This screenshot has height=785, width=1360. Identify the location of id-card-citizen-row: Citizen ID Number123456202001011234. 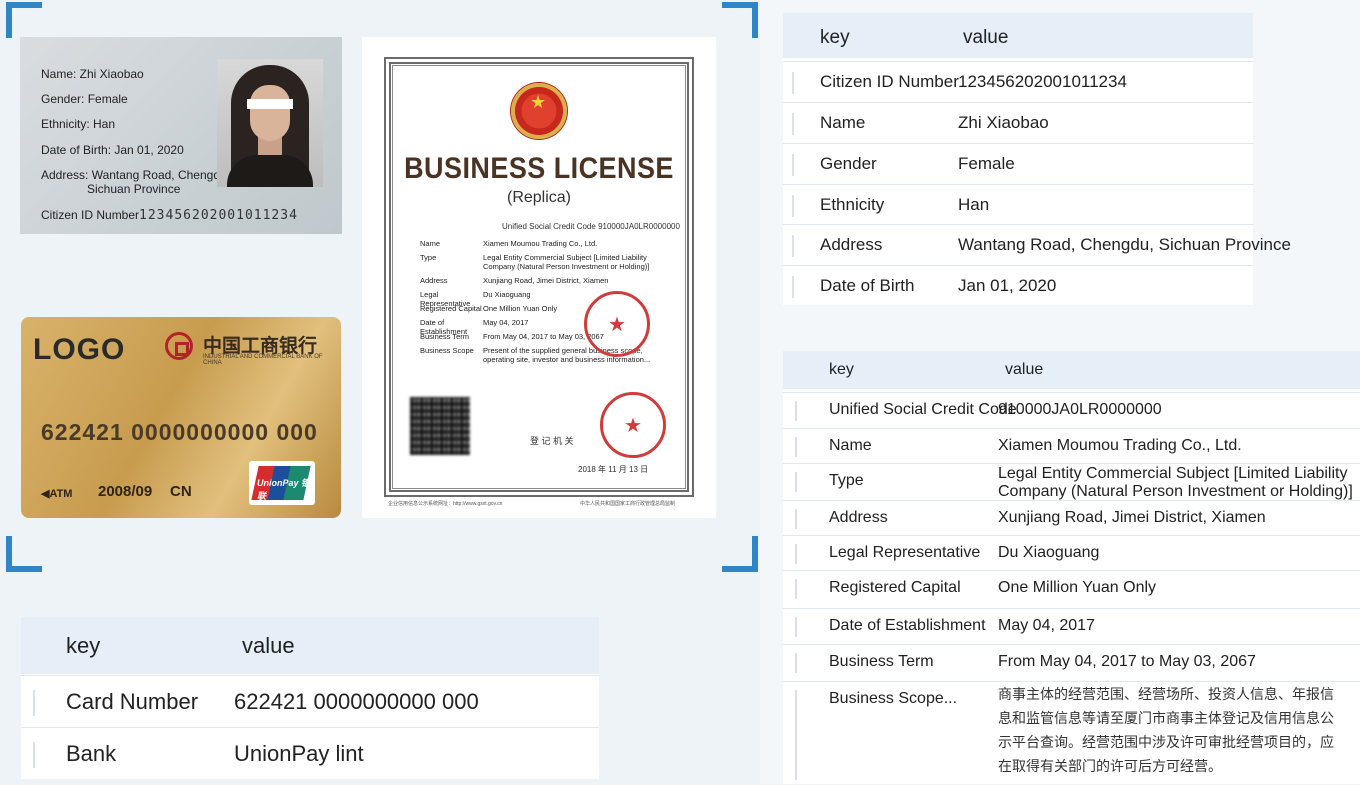
(169, 215).